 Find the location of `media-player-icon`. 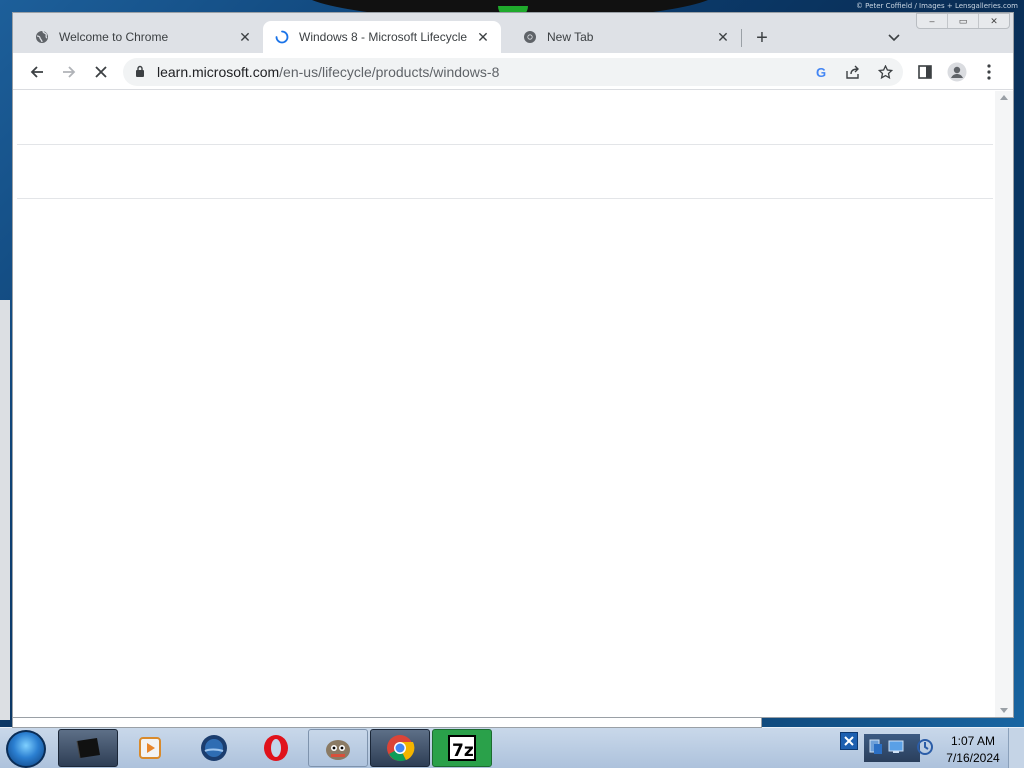

media-player-icon is located at coordinates (150, 748).